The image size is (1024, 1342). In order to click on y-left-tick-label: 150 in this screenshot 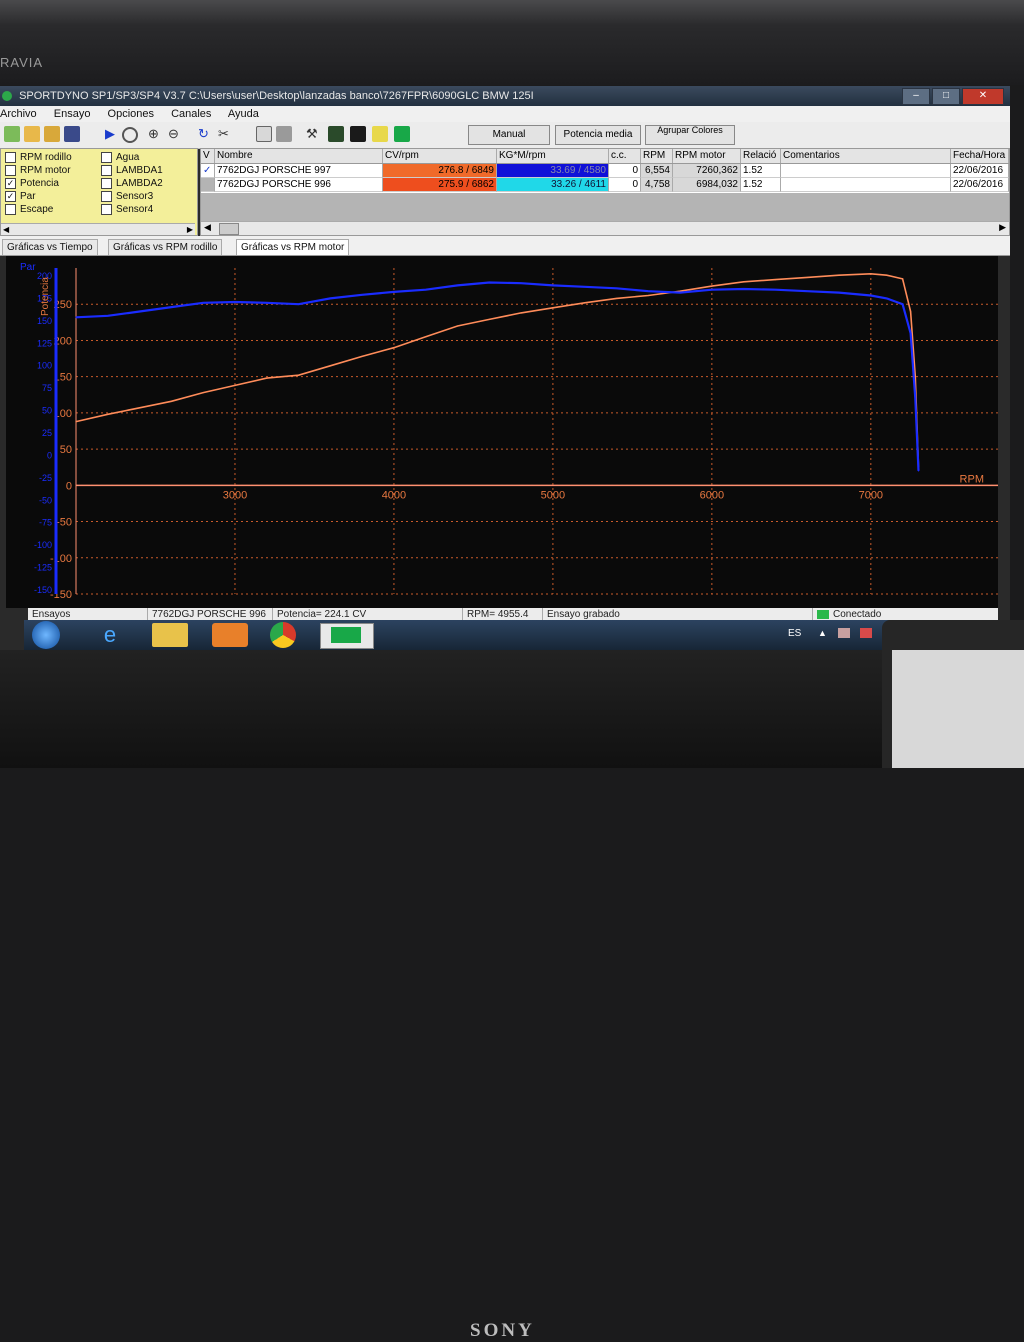, I will do `click(44, 321)`.